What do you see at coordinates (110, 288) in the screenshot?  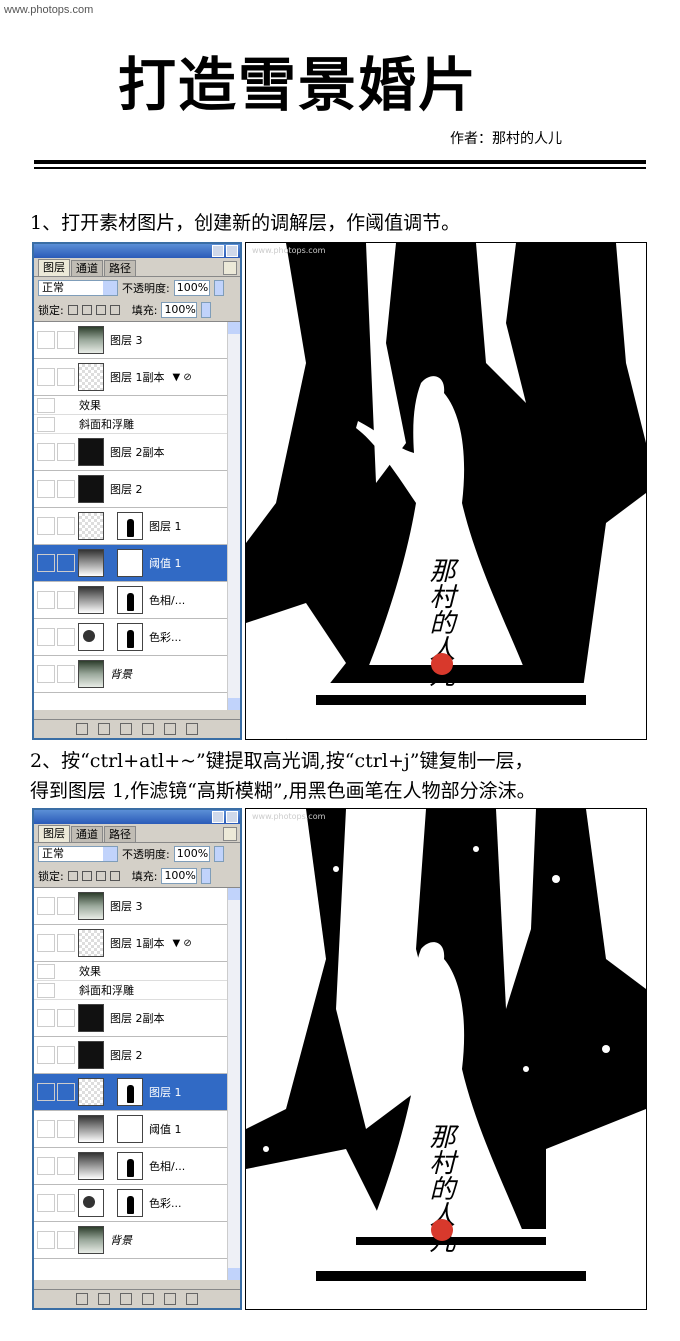 I see `chevron-down-icon` at bounding box center [110, 288].